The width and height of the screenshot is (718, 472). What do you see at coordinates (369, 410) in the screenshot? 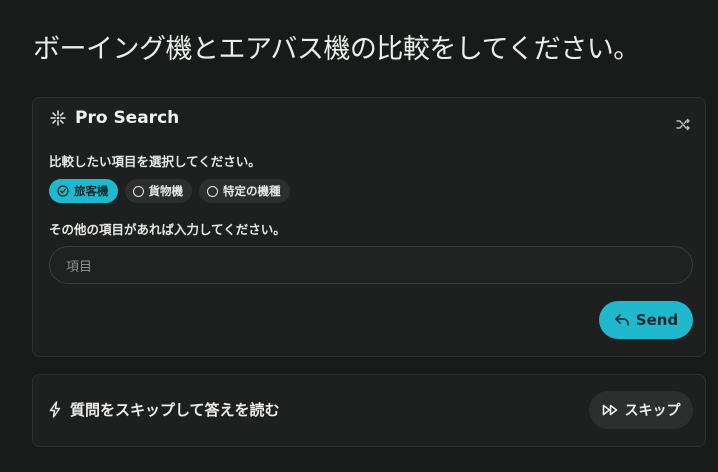
I see `skip-card: 質問をスキップして答えを読む スキップ` at bounding box center [369, 410].